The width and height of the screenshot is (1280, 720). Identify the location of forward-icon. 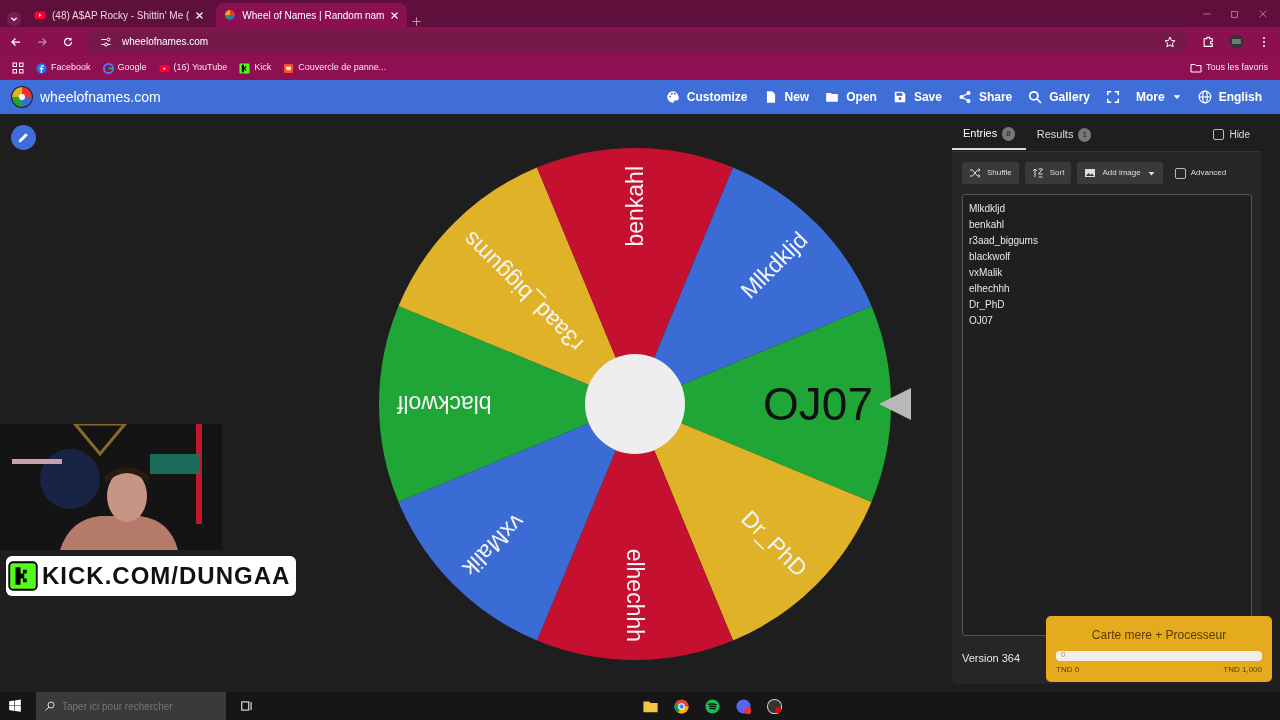
(42, 41).